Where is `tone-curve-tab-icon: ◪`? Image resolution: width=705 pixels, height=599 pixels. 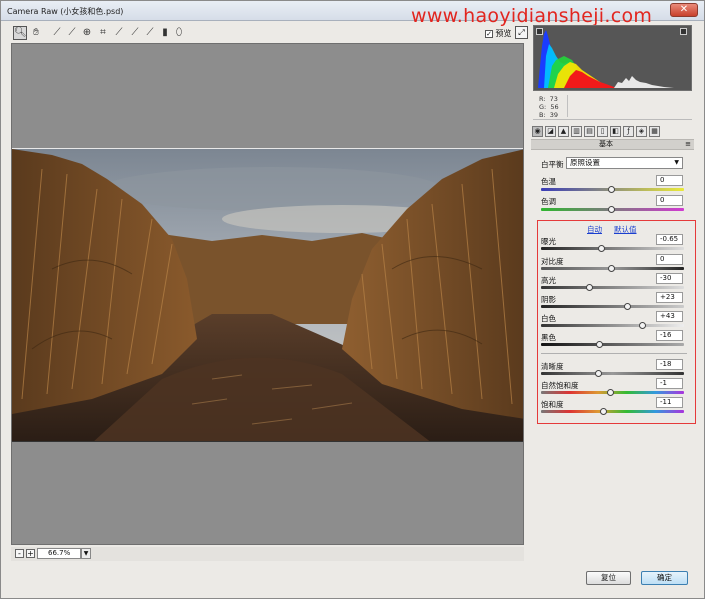
tone-curve-tab-icon: ◪ is located at coordinates (550, 131).